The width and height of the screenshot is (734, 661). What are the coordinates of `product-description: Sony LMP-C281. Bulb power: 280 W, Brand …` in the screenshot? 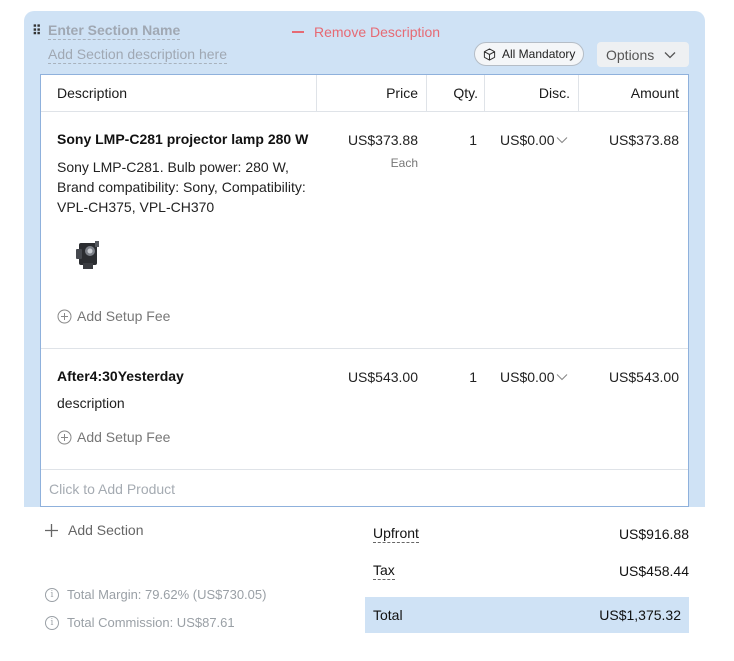 It's located at (182, 187).